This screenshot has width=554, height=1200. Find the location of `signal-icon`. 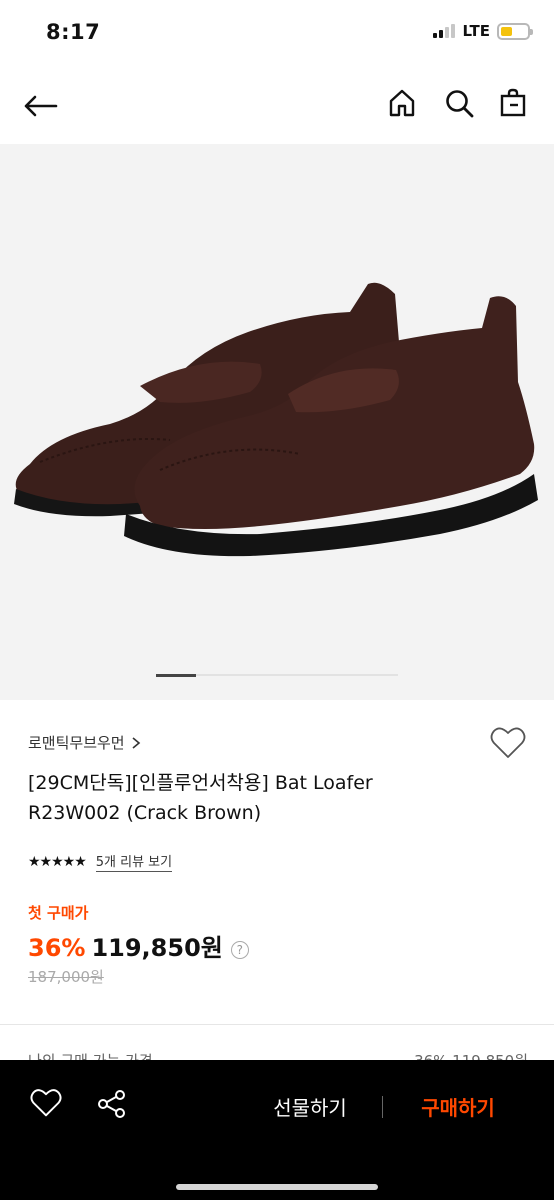

signal-icon is located at coordinates (444, 31).